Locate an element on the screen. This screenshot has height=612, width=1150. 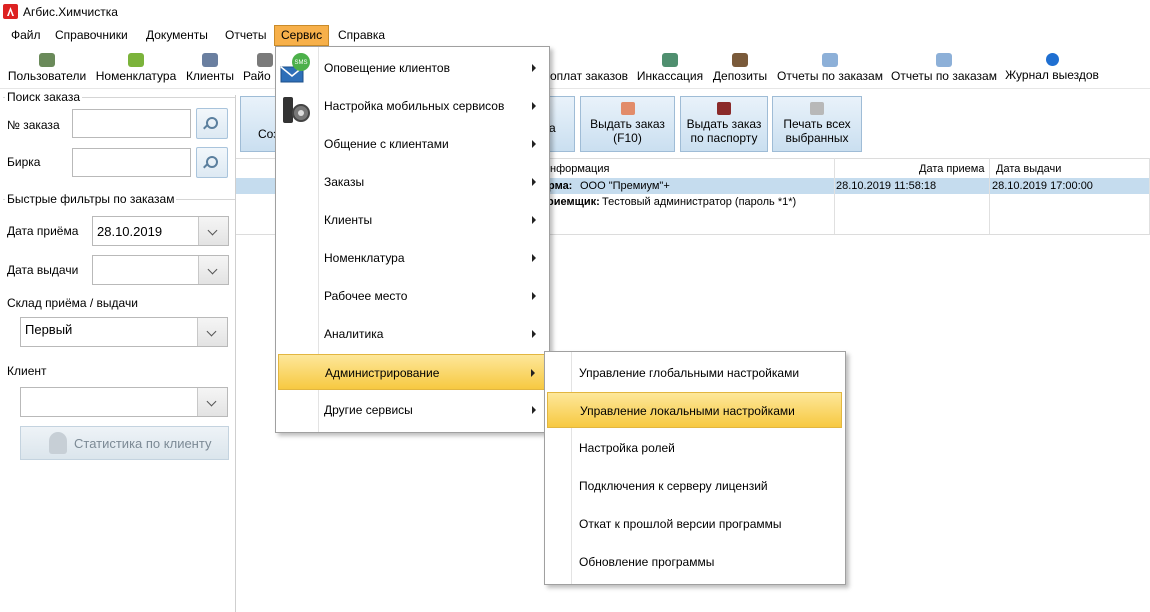
firm-value: ООО "Премиум"+ is located at coordinates (625, 186).